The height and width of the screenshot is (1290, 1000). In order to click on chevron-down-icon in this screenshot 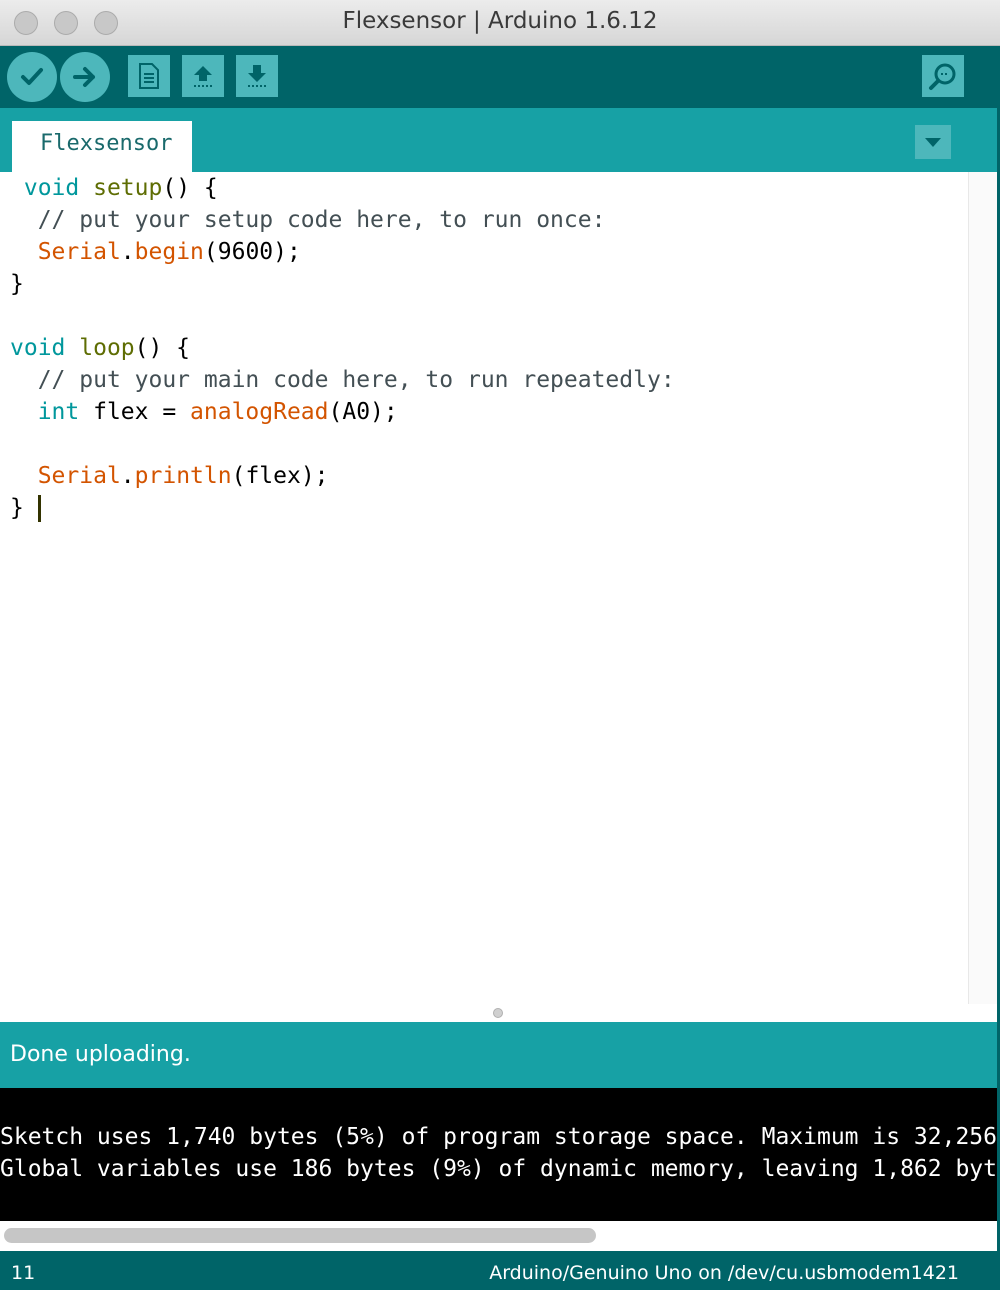, I will do `click(933, 142)`.